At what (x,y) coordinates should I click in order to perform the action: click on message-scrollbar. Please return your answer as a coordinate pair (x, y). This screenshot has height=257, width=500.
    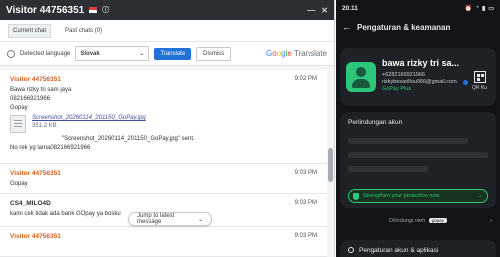
    Looking at the image, I should click on (330, 163).